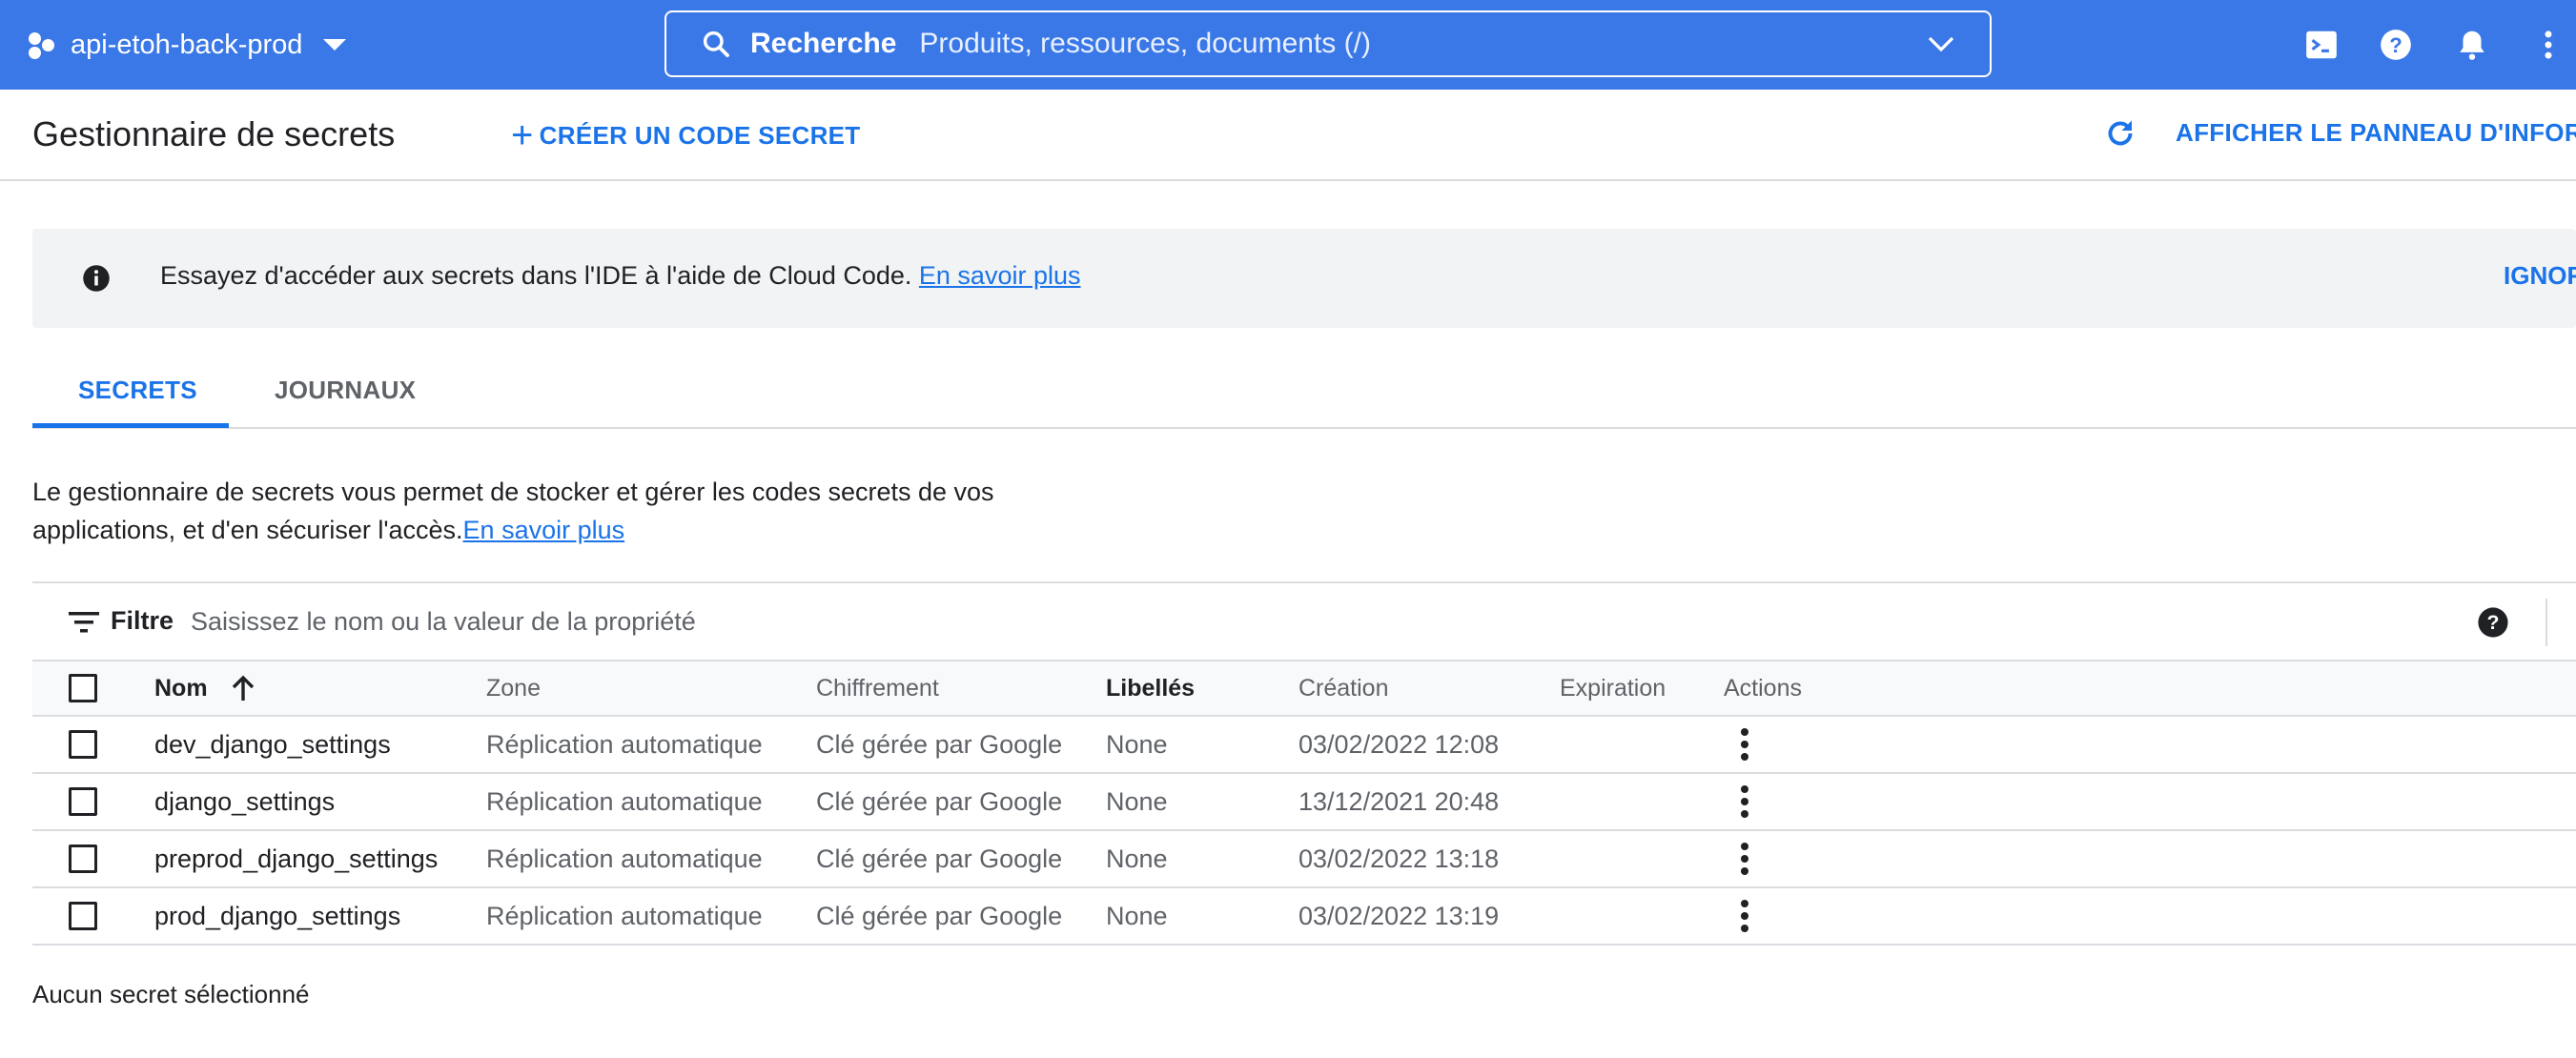 This screenshot has width=2576, height=1058. Describe the element at coordinates (877, 688) in the screenshot. I see `column-header-encryption: Chiffrement` at that location.